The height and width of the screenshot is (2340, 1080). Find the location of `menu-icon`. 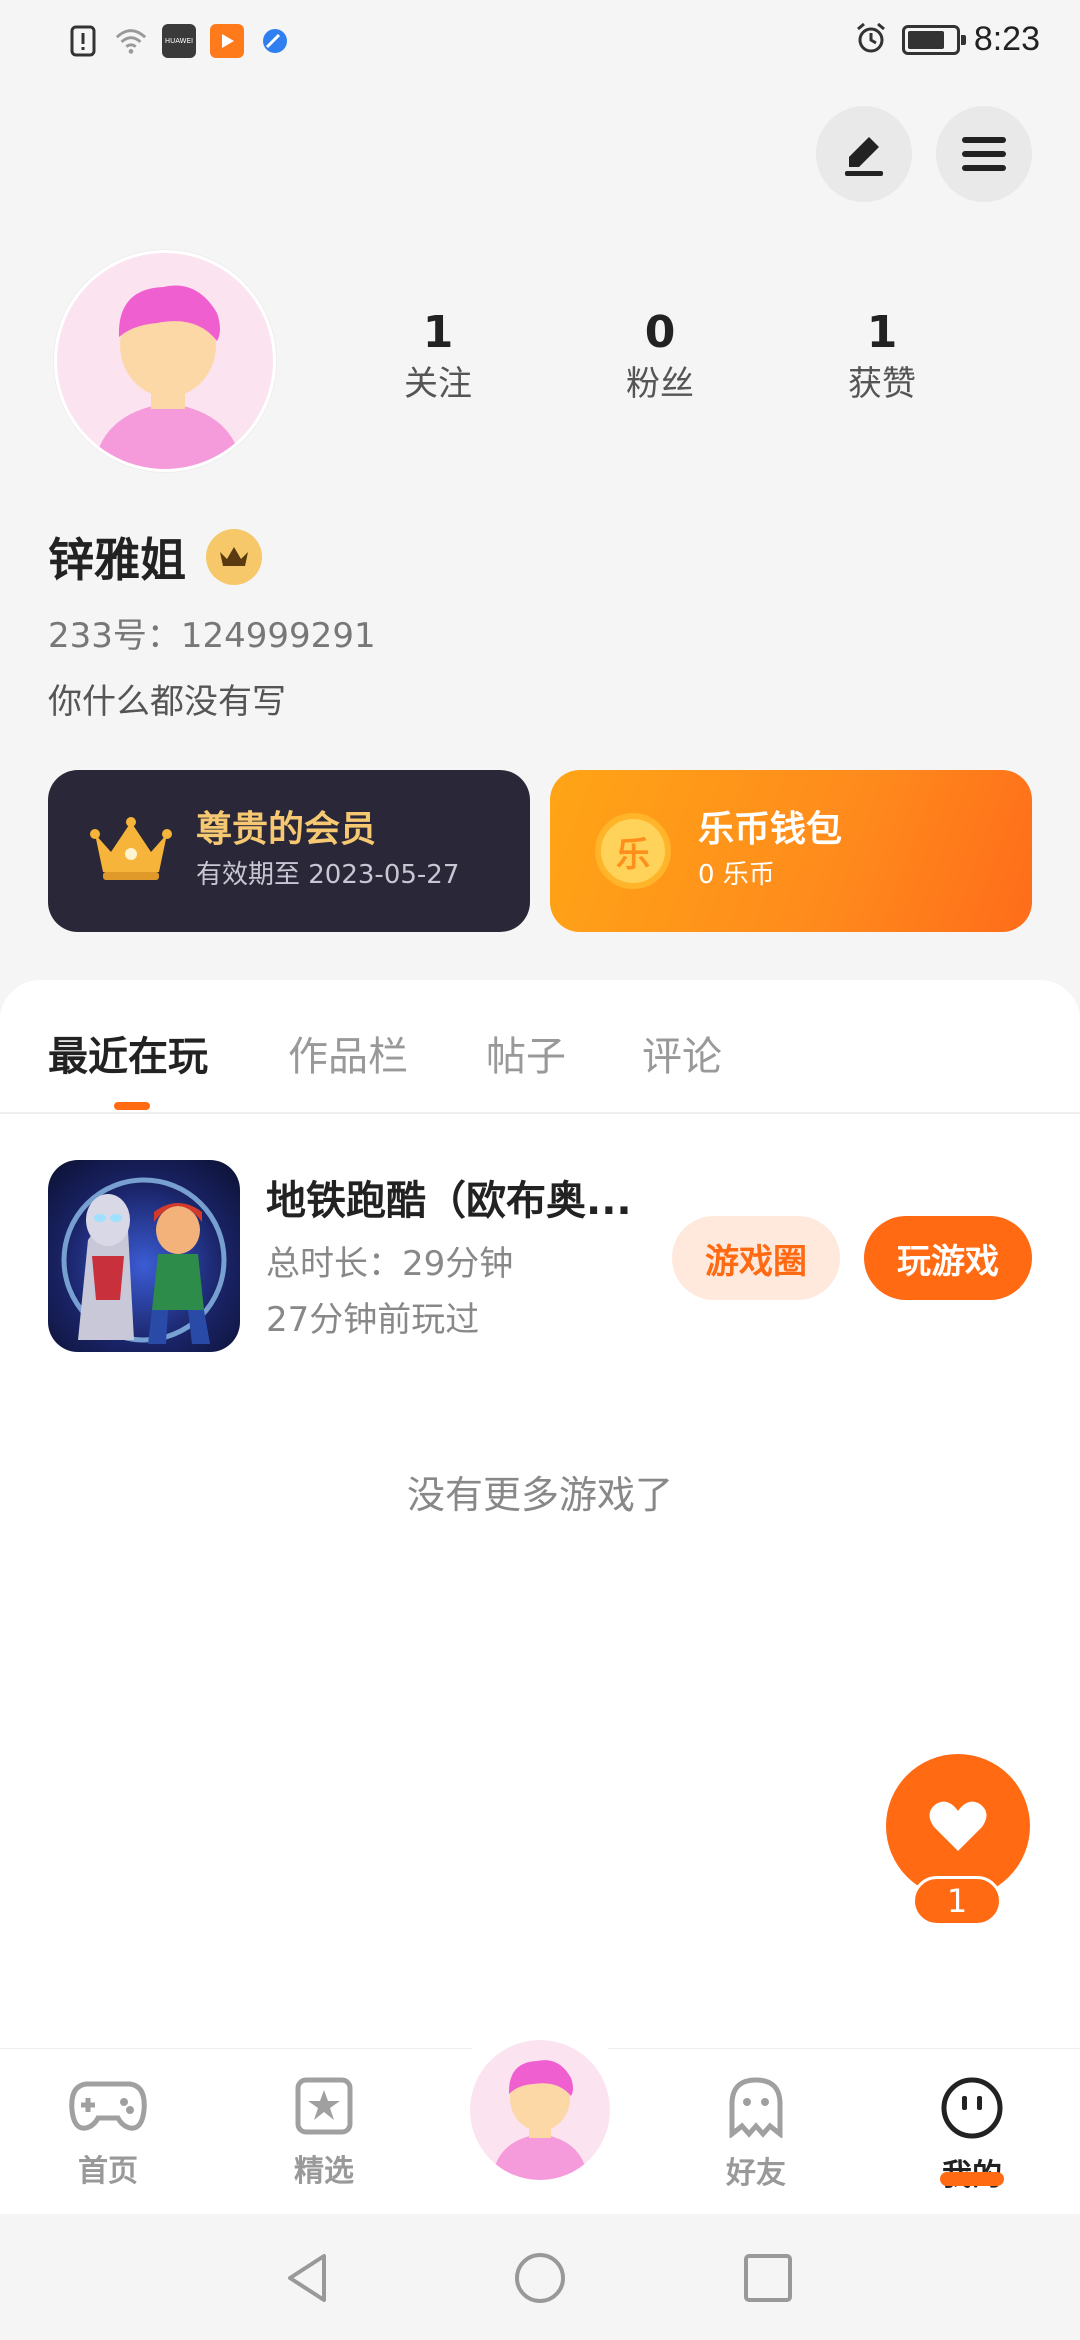

menu-icon is located at coordinates (984, 154).